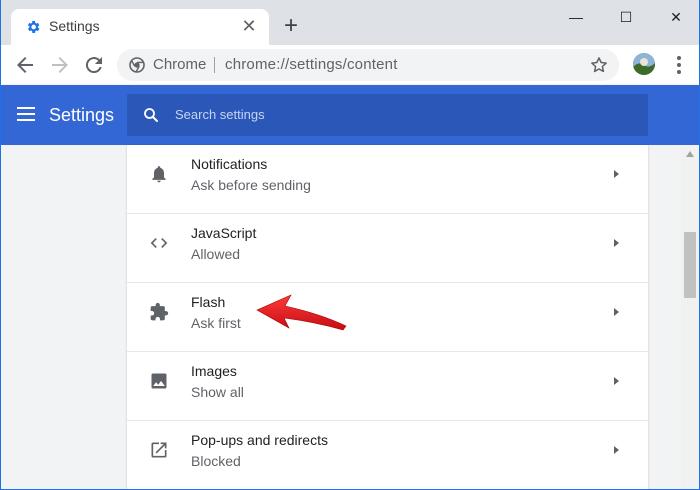 The width and height of the screenshot is (700, 490). I want to click on search-settings-input: Search settings, so click(387, 115).